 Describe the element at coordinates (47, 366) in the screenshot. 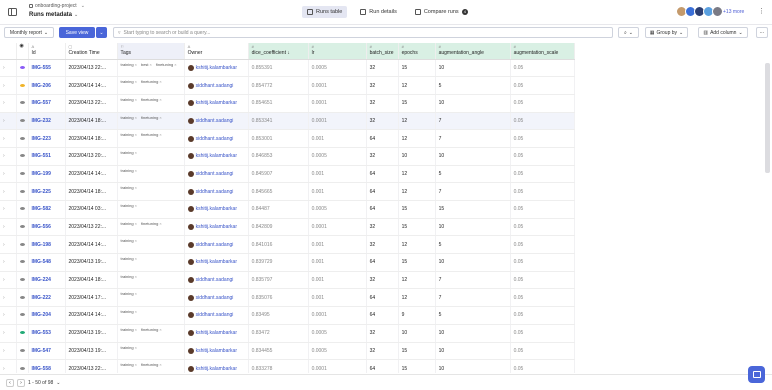

I see `run-id: IMG-558` at that location.